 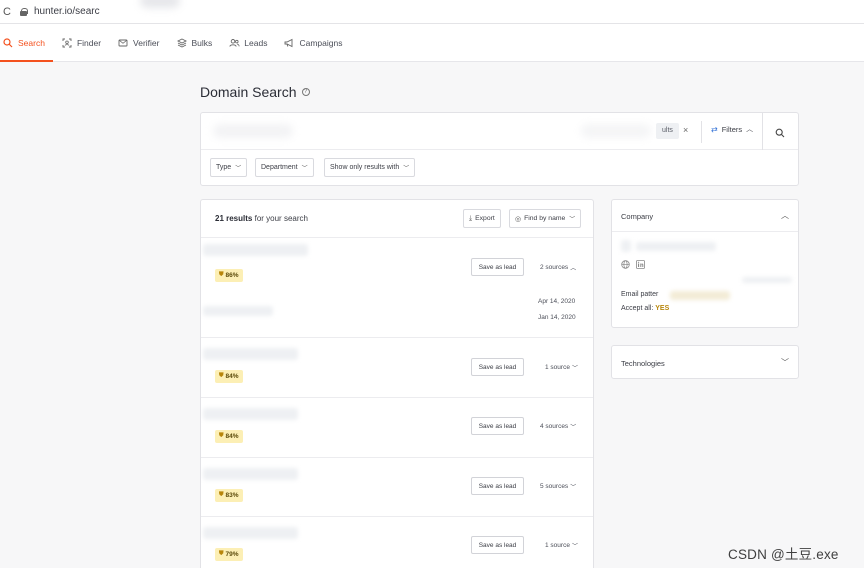 I want to click on export-button: ⤓ Export, so click(x=482, y=218).